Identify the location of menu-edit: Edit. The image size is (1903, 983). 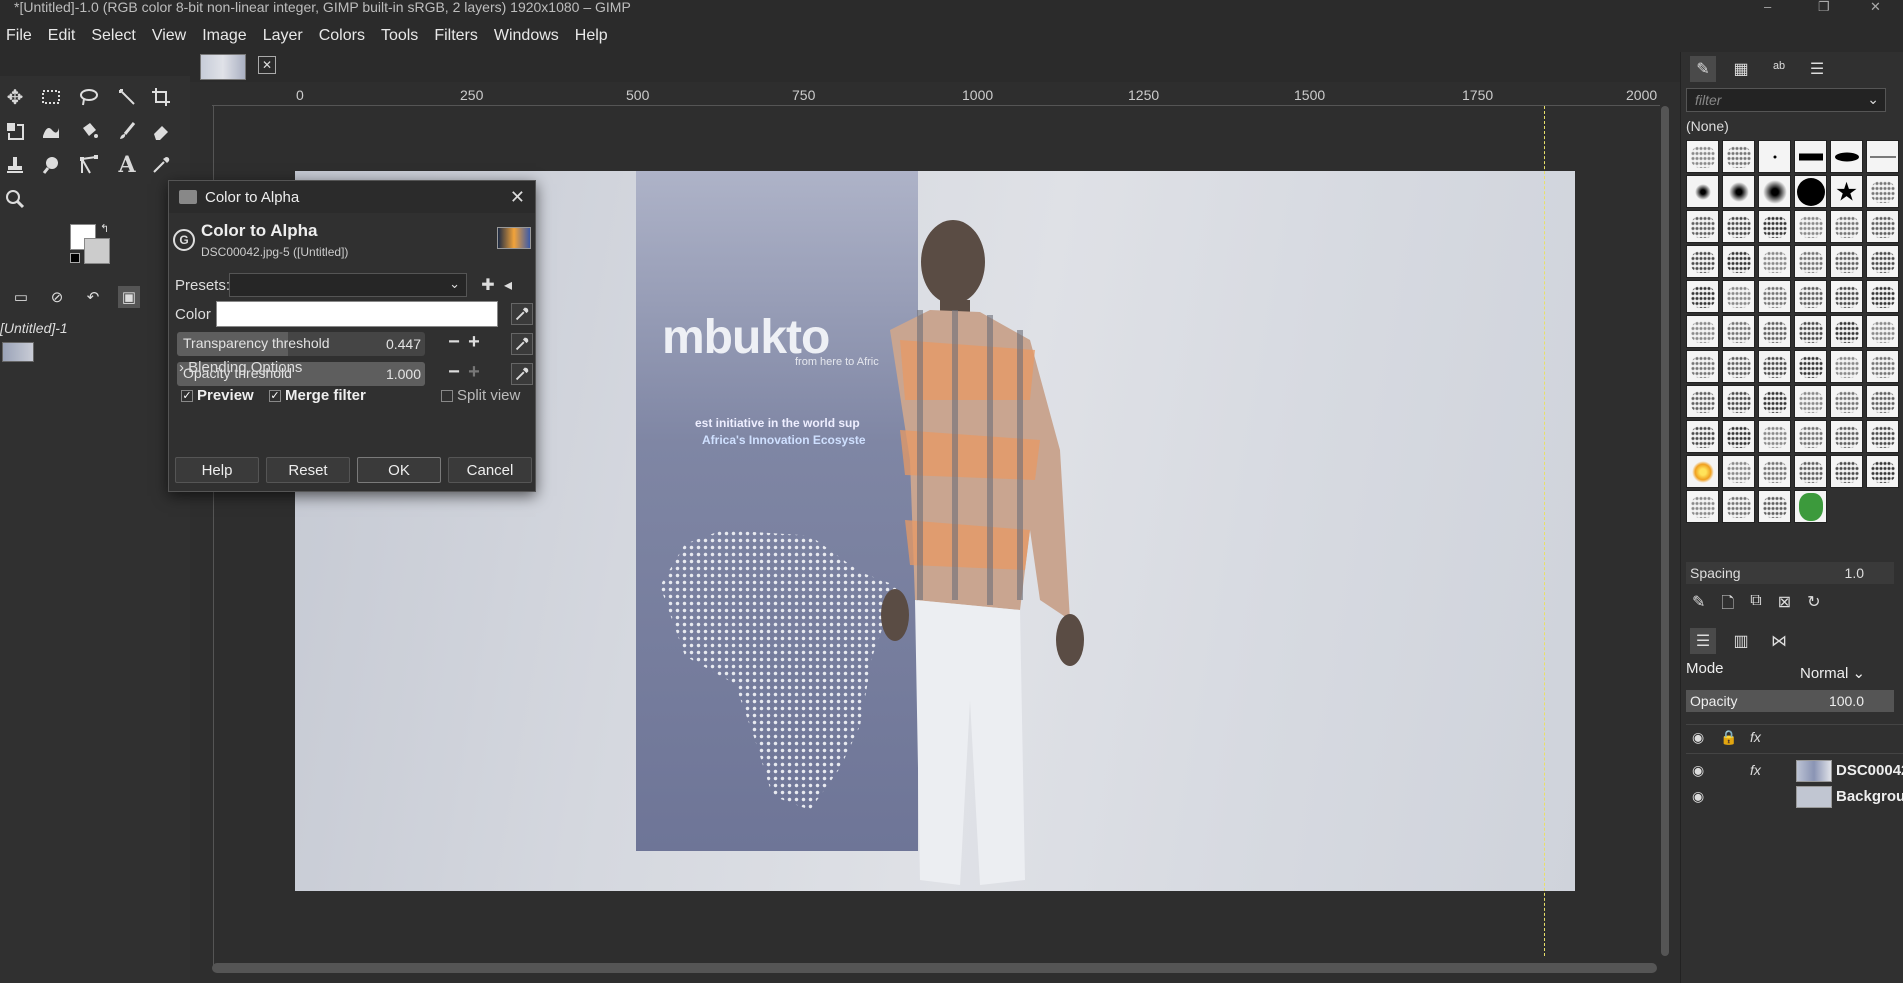
(62, 36).